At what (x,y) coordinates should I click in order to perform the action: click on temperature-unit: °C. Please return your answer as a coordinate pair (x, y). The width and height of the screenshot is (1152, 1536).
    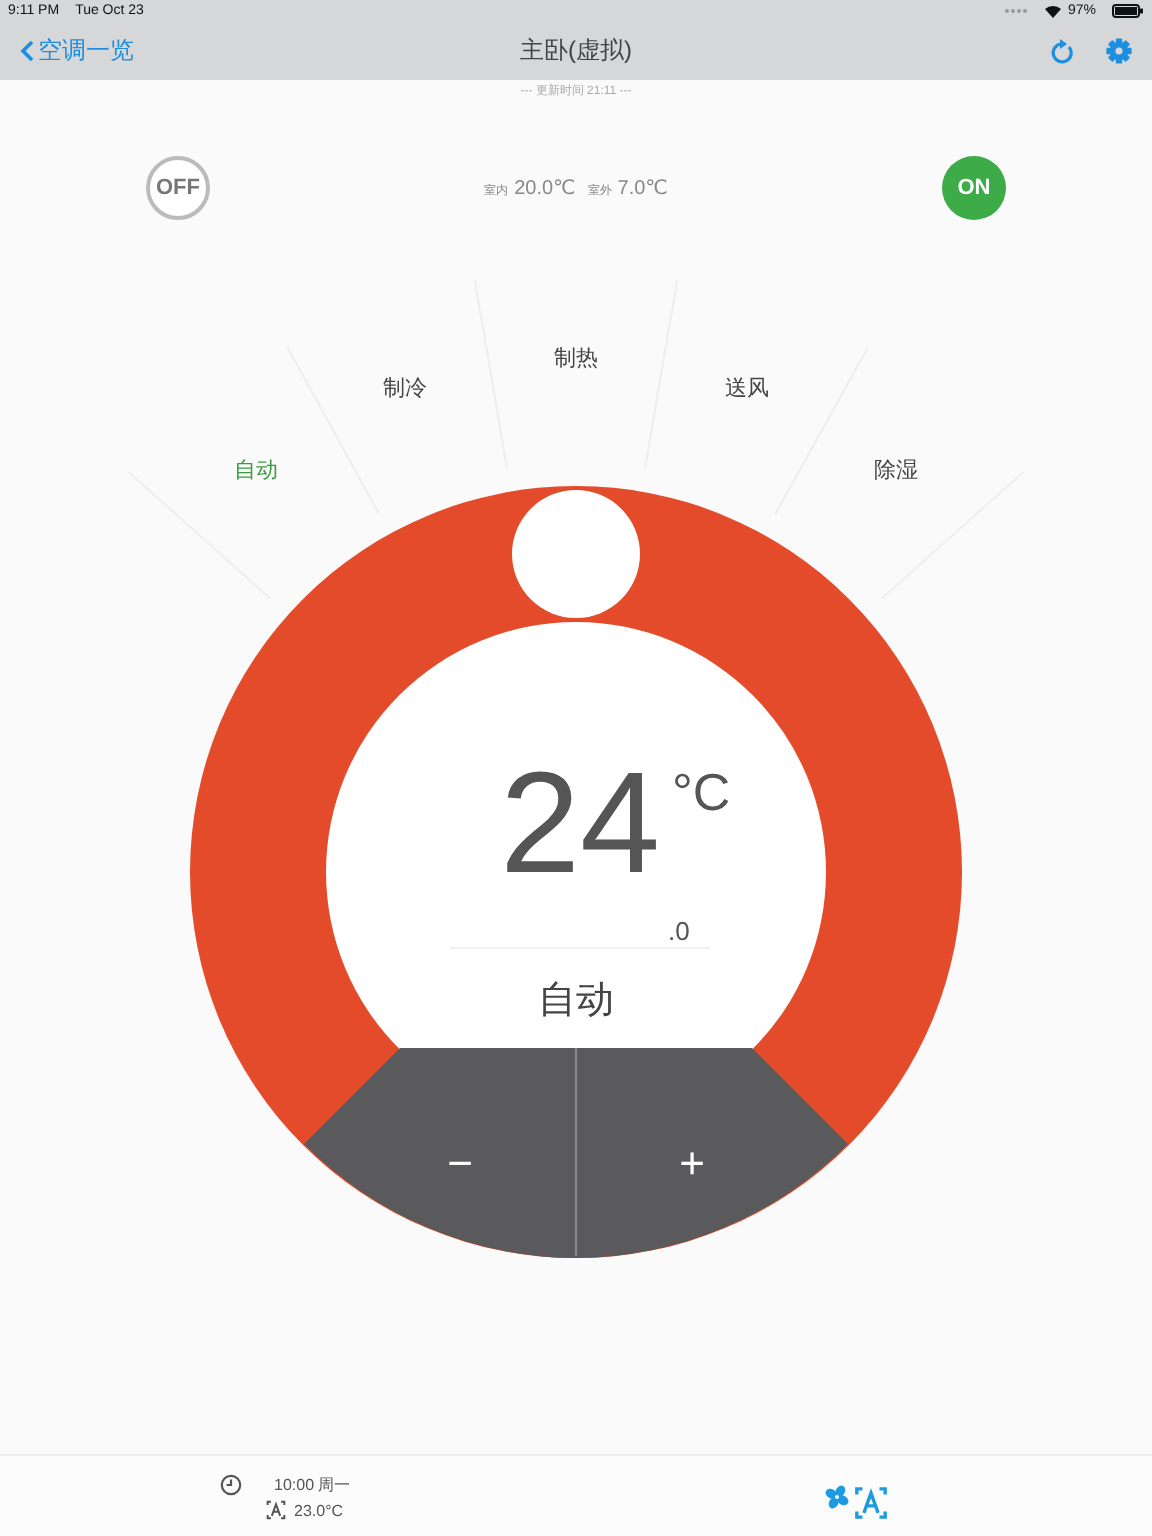
    Looking at the image, I should click on (701, 792).